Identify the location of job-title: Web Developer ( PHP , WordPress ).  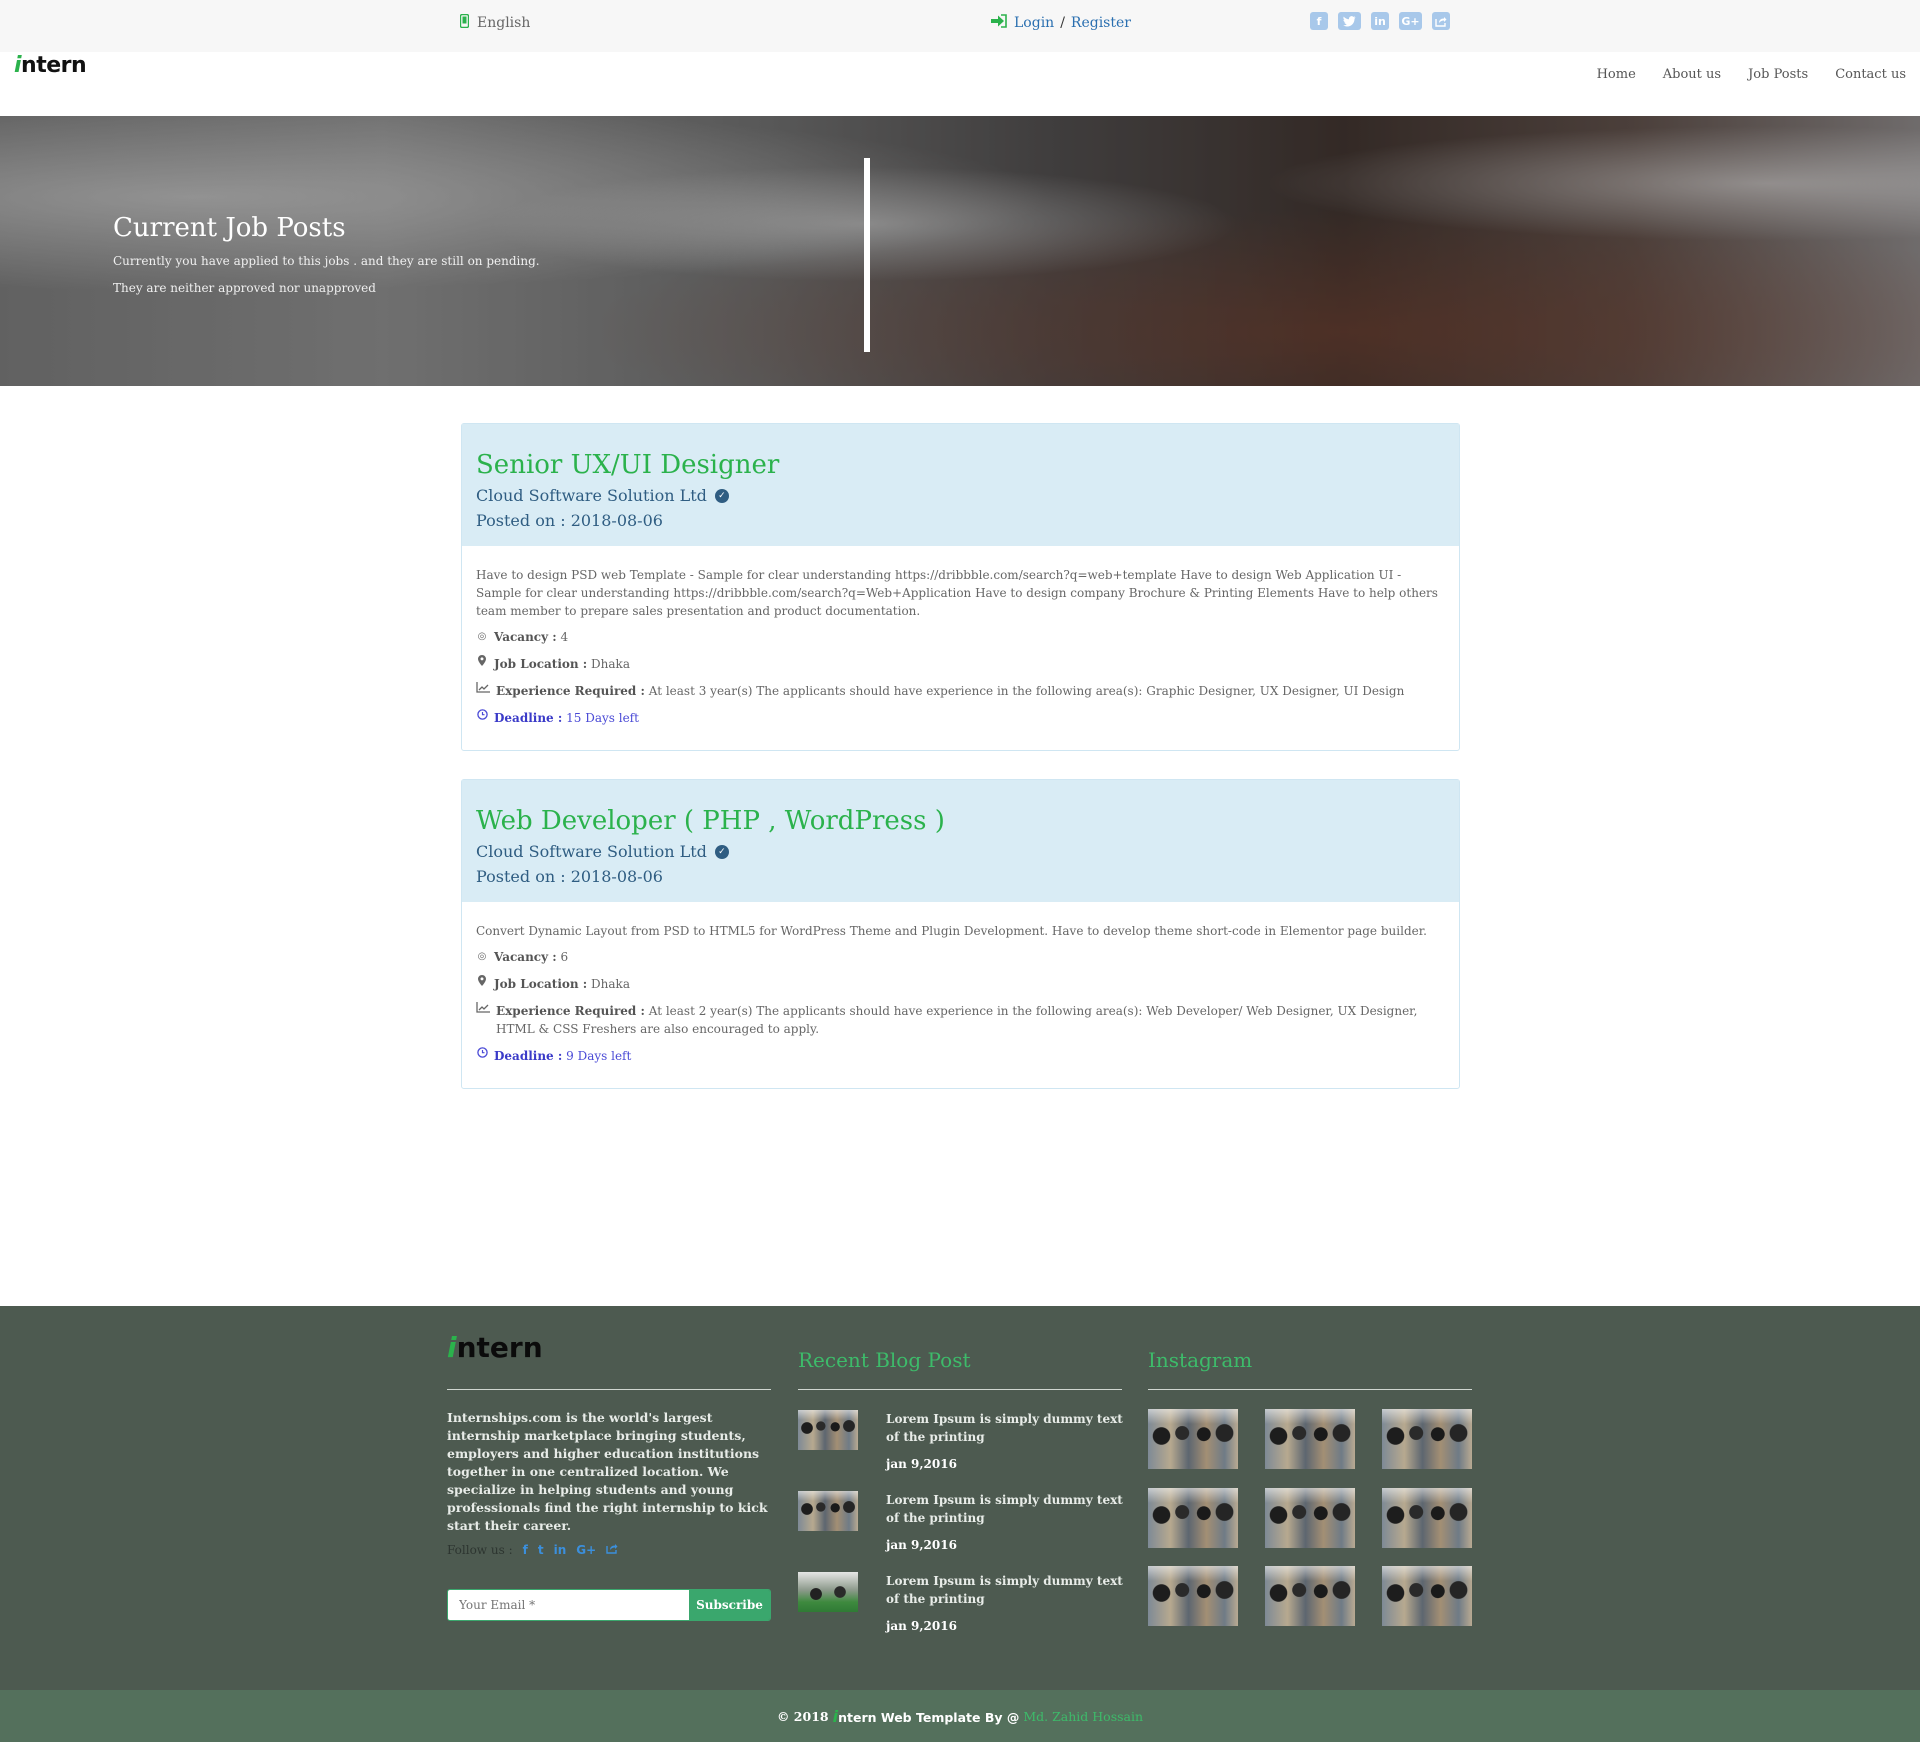
(960, 821).